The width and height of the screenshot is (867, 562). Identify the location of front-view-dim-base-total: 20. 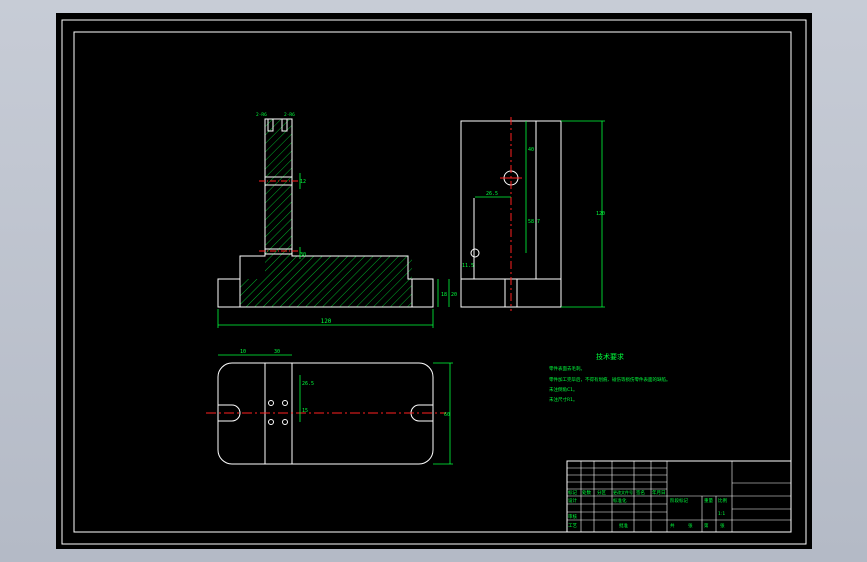
(454, 295).